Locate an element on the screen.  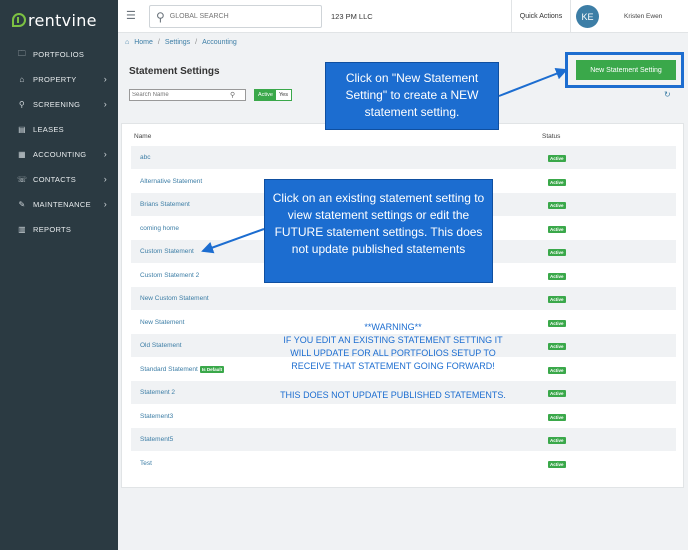
active-toggle: Active Yes is located at coordinates (273, 95).